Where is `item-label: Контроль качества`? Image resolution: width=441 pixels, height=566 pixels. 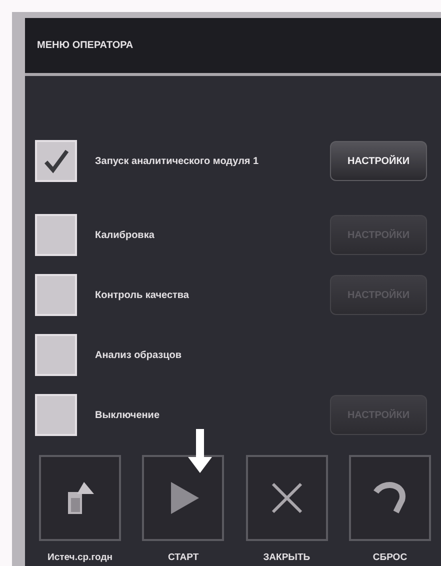 item-label: Контроль качества is located at coordinates (142, 295).